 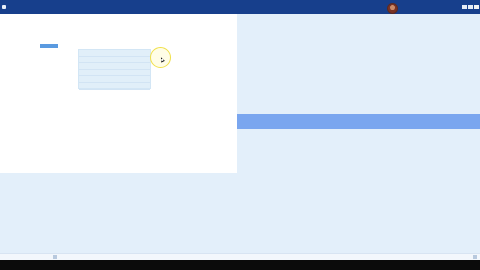 What do you see at coordinates (4, 7) in the screenshot?
I see `app-icon` at bounding box center [4, 7].